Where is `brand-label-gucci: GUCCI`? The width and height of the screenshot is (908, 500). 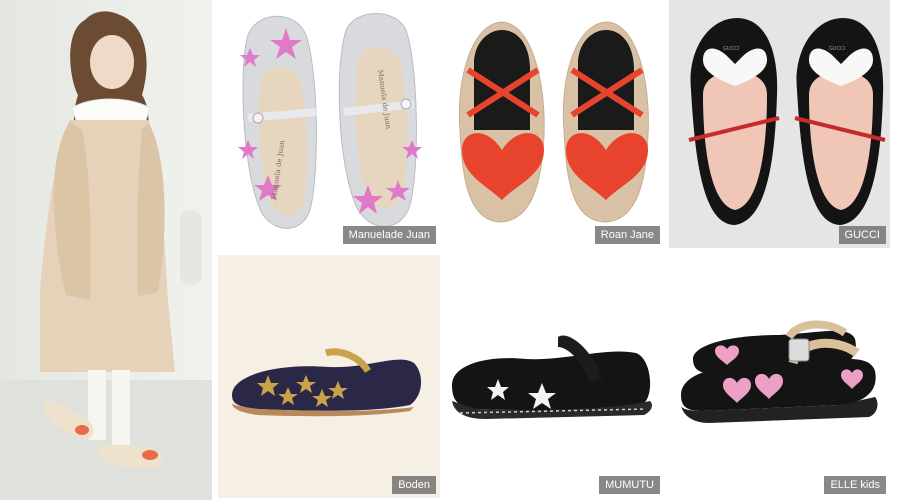 brand-label-gucci: GUCCI is located at coordinates (862, 235).